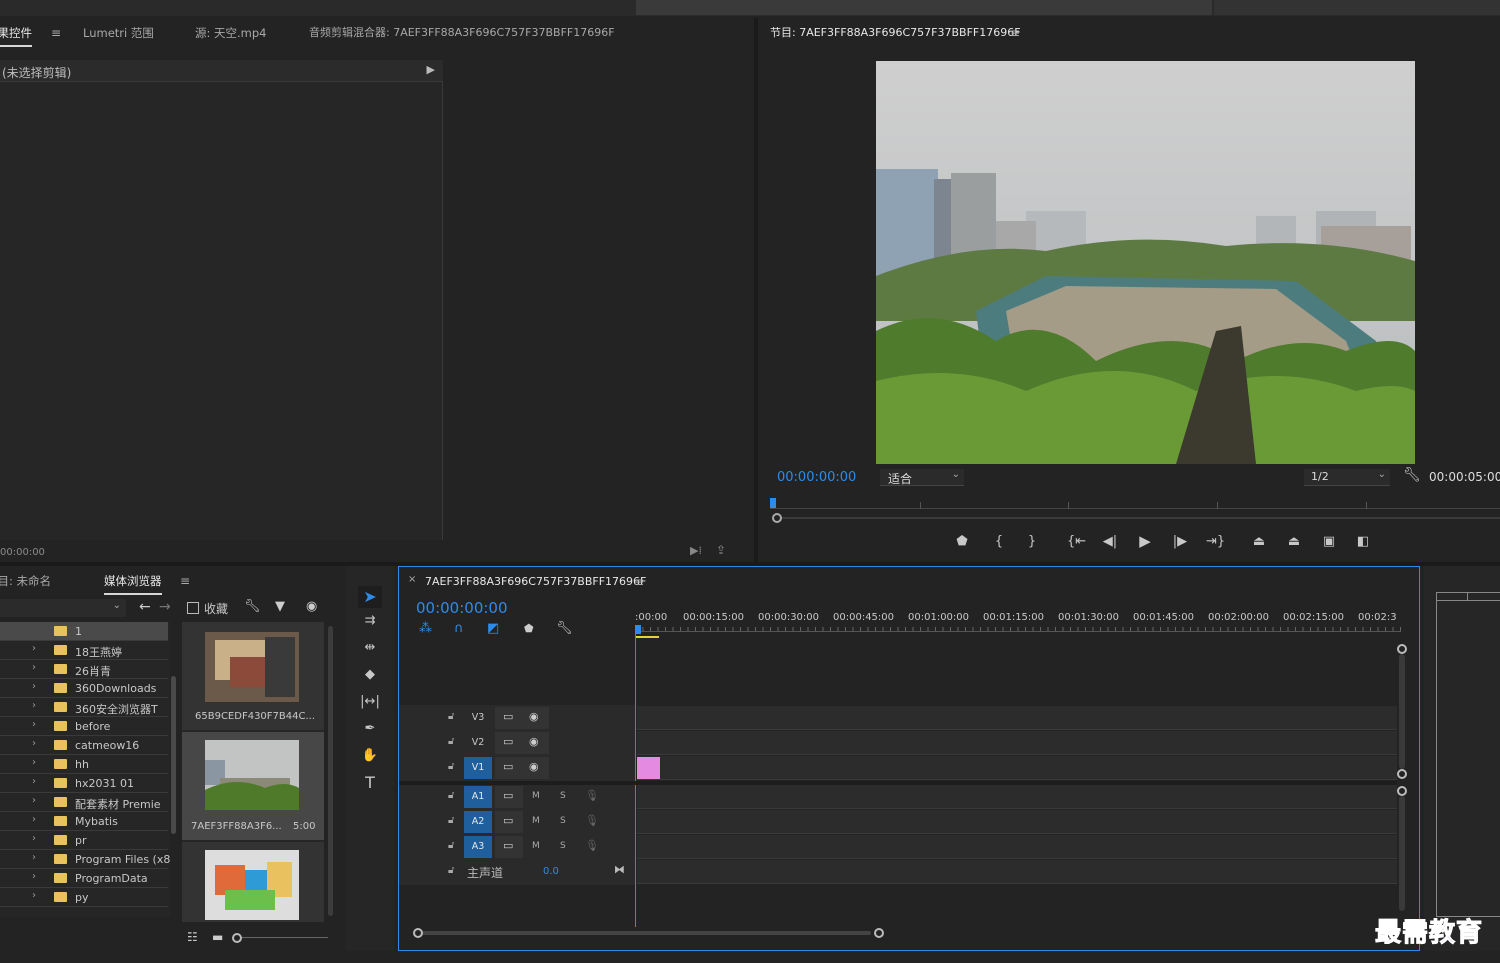 Image resolution: width=1500 pixels, height=963 pixels. What do you see at coordinates (425, 628) in the screenshot?
I see `nest-icon: ⁂` at bounding box center [425, 628].